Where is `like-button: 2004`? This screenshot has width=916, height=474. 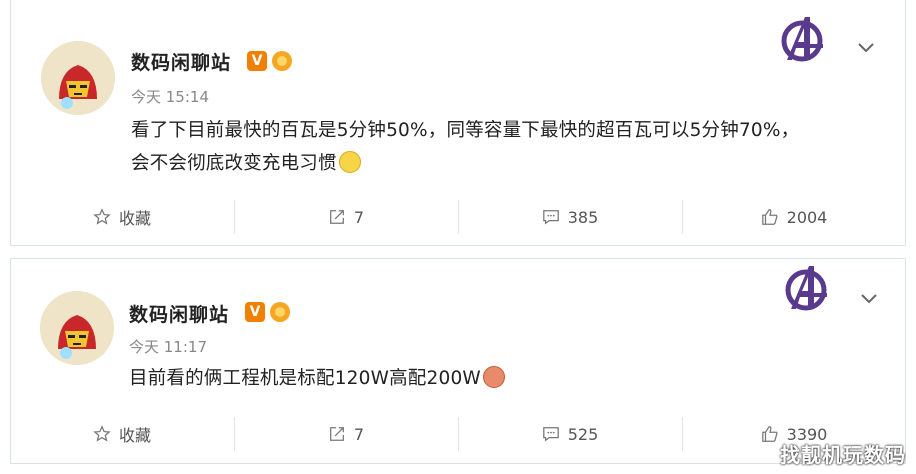 like-button: 2004 is located at coordinates (794, 217).